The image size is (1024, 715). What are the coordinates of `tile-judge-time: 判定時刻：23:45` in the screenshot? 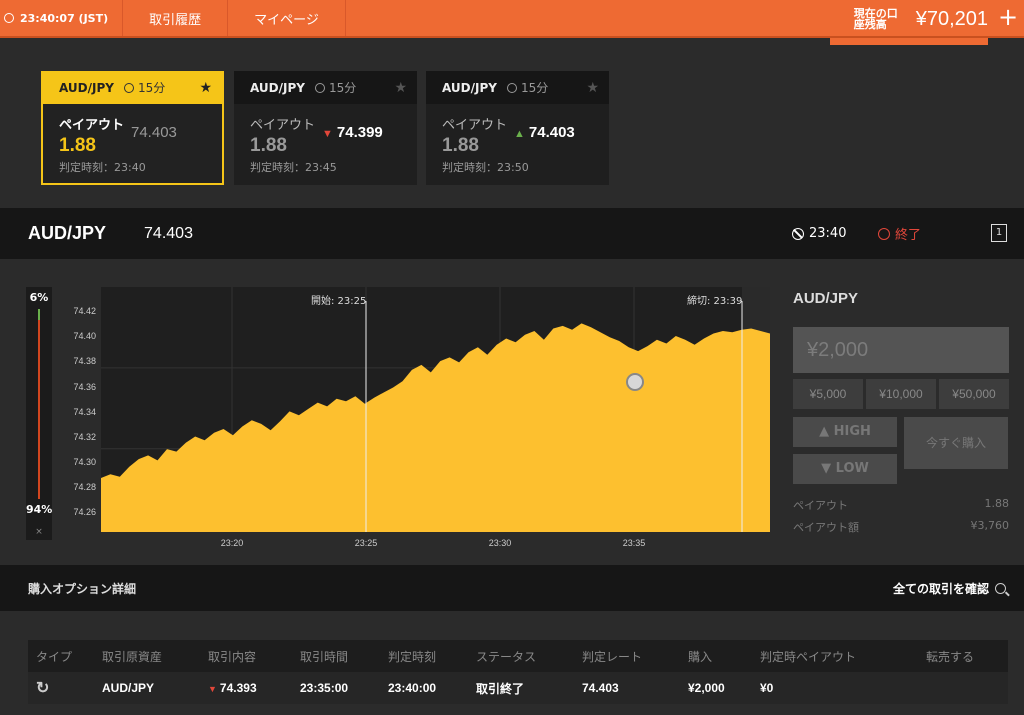 It's located at (293, 167).